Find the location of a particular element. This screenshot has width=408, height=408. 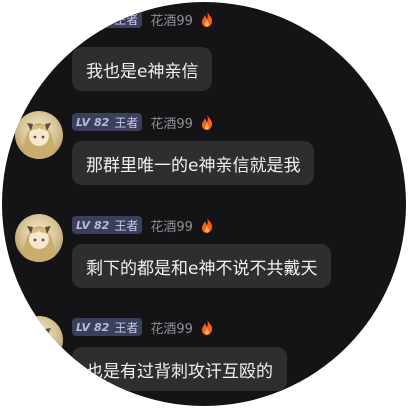

message-bubble: 我也是e神亲信 is located at coordinates (142, 69).